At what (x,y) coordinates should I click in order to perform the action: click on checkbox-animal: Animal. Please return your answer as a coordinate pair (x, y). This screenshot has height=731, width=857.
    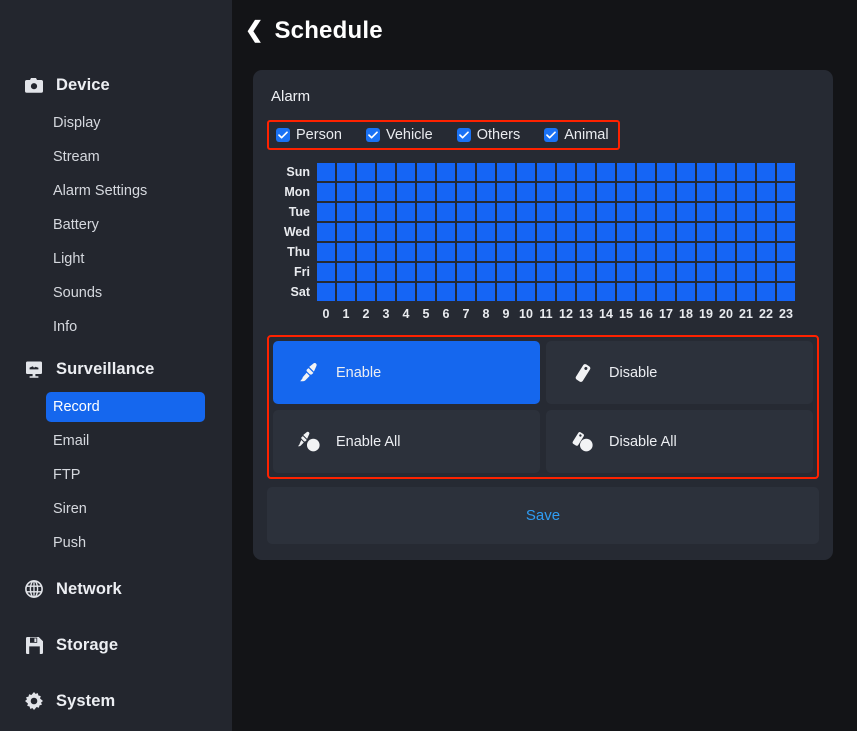
    Looking at the image, I should click on (576, 135).